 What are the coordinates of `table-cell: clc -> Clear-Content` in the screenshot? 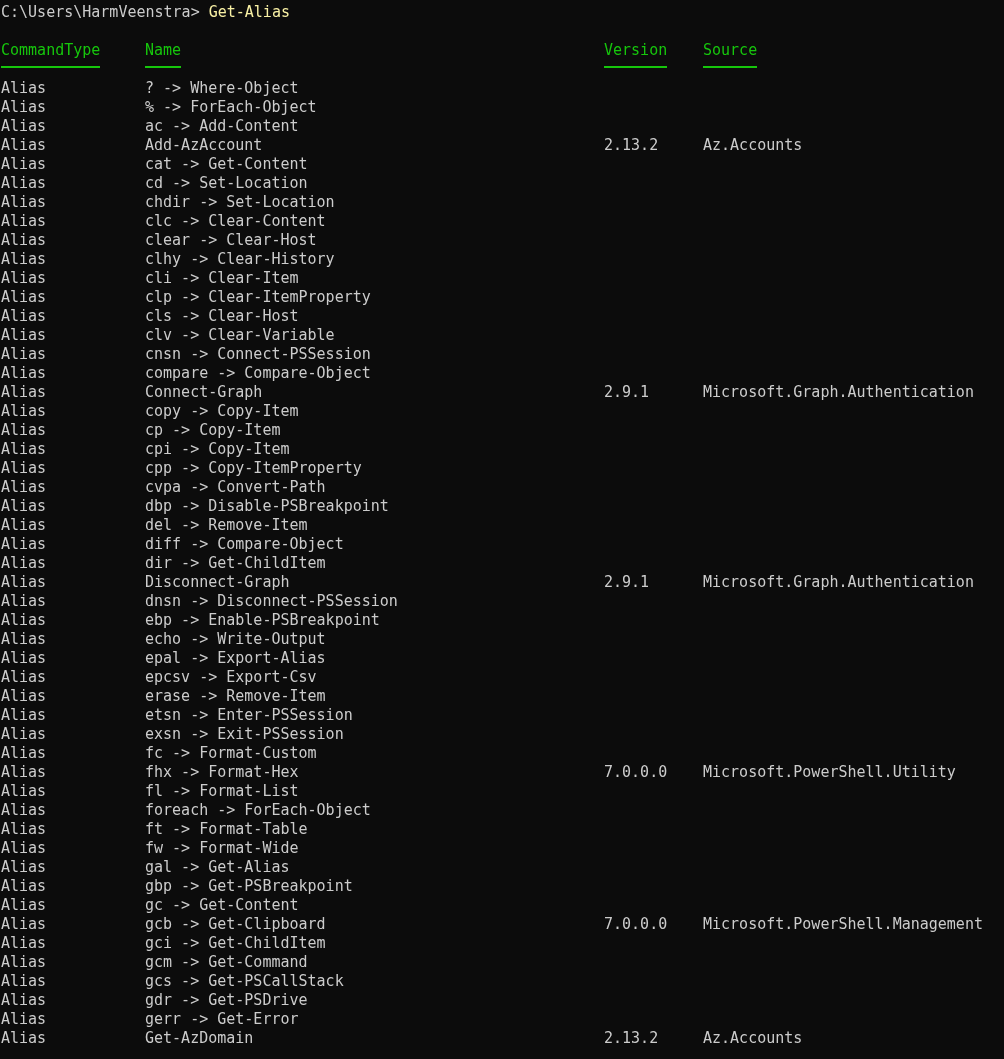 It's located at (235, 221).